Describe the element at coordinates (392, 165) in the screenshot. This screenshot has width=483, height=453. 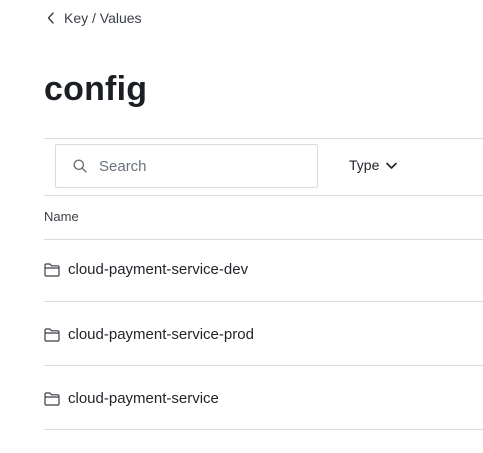
I see `chevron-down-icon` at that location.